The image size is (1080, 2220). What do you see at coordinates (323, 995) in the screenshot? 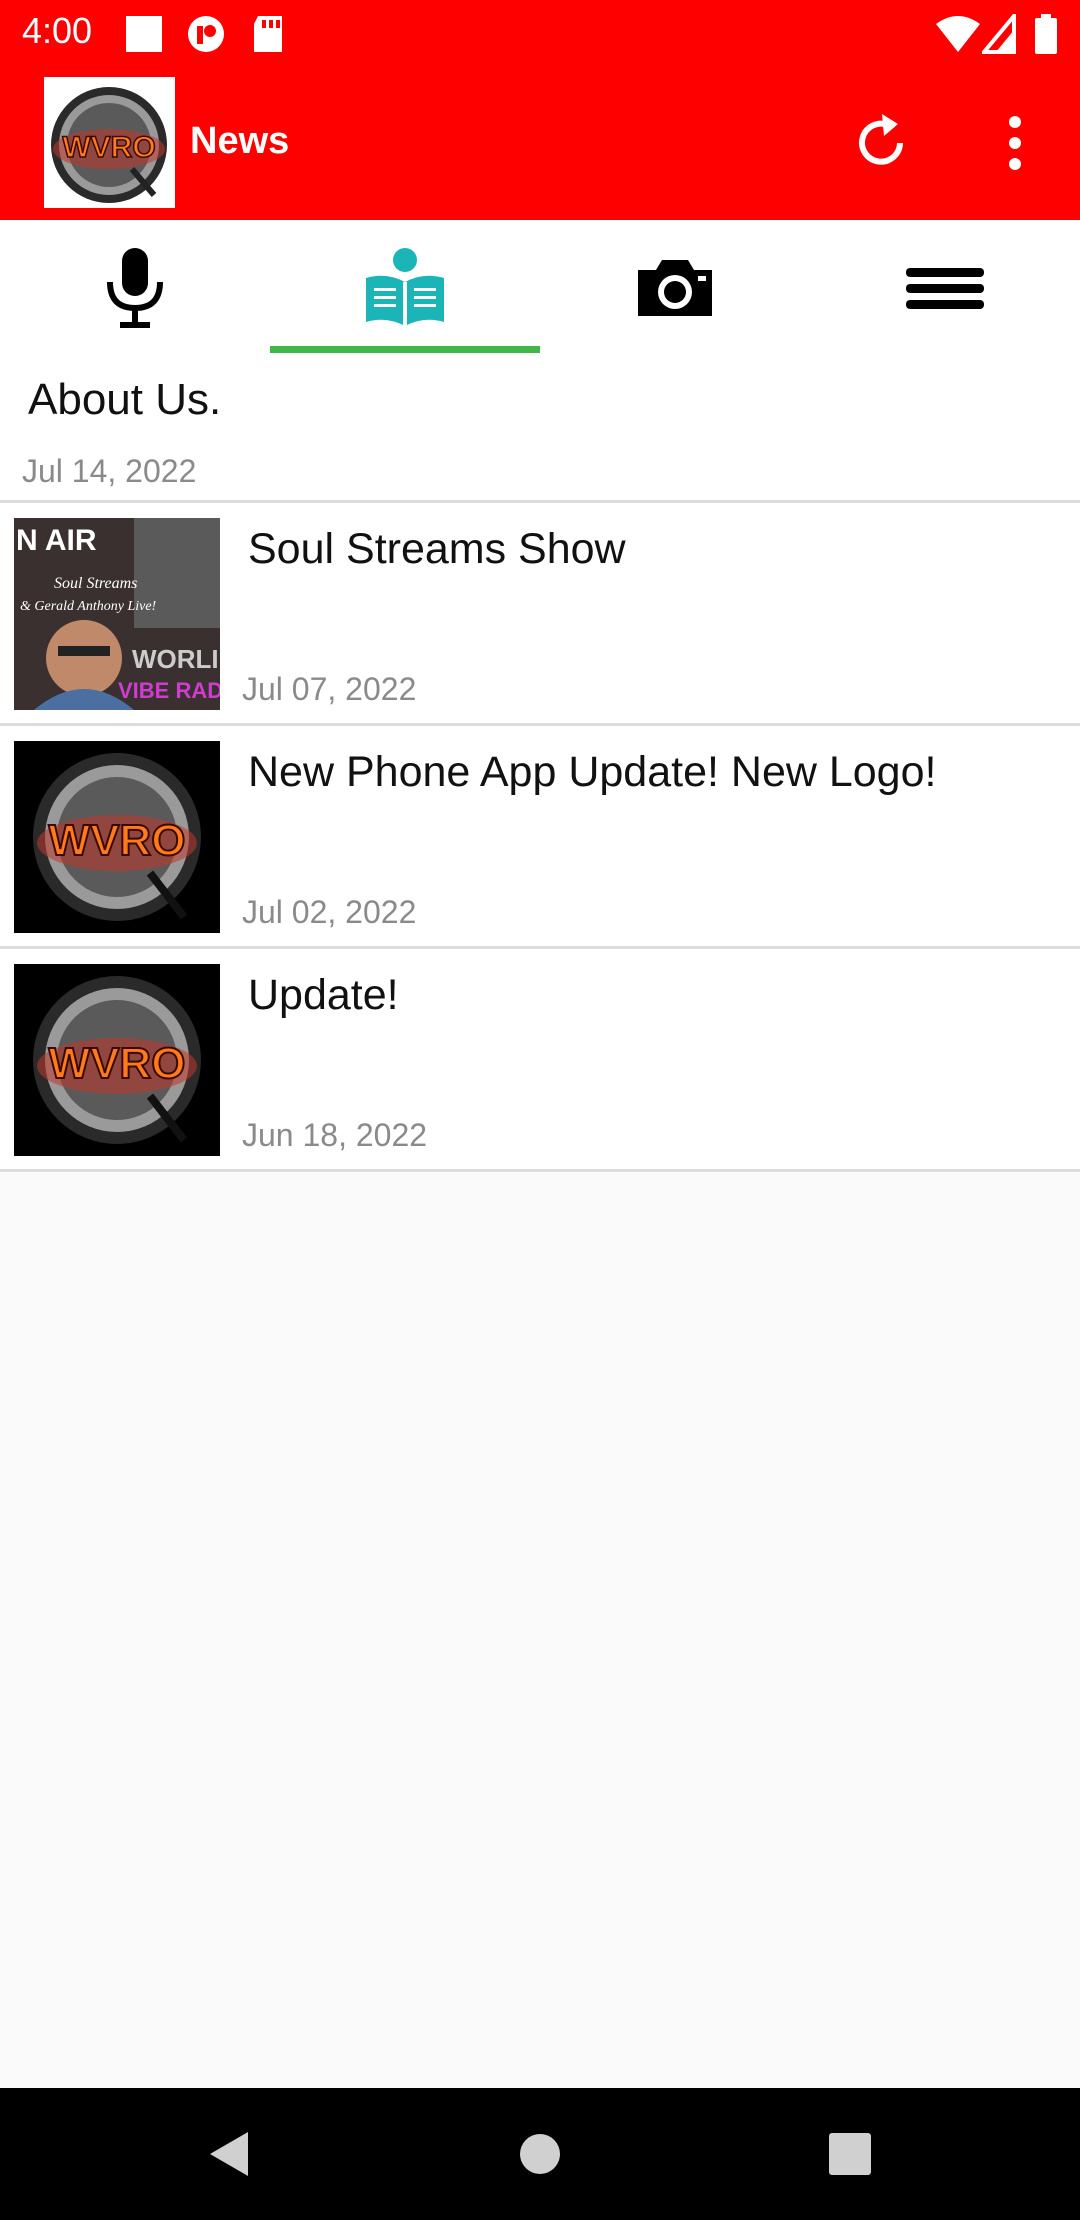
I see `news-title: Update!` at bounding box center [323, 995].